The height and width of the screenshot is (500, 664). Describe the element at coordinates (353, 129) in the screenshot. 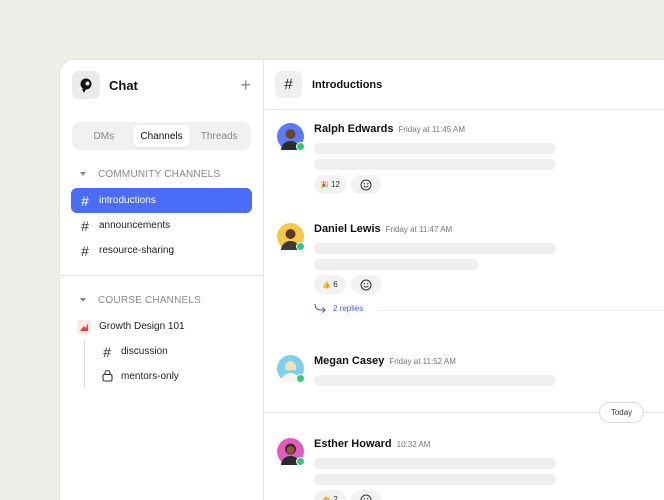

I see `author-name: Ralph Edwards` at that location.